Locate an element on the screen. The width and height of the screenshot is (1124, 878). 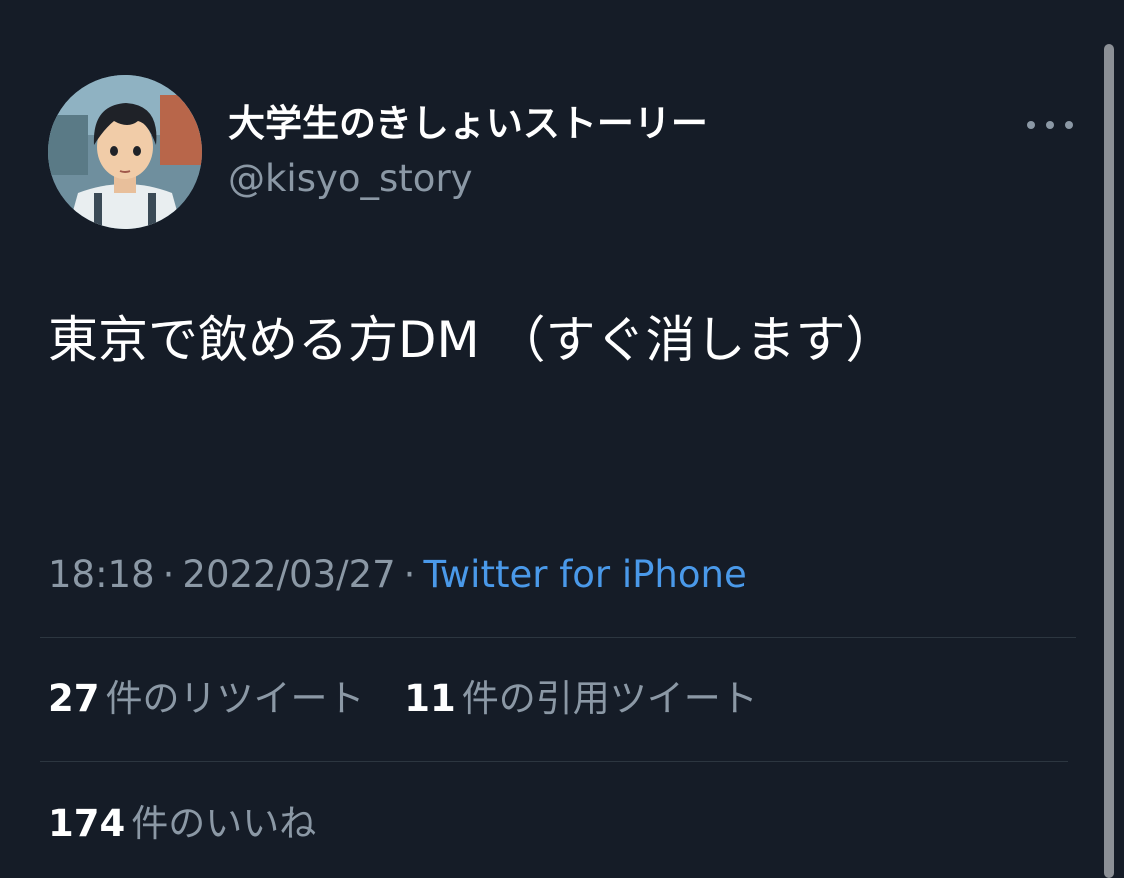
quotes-count: 11 is located at coordinates (430, 698).